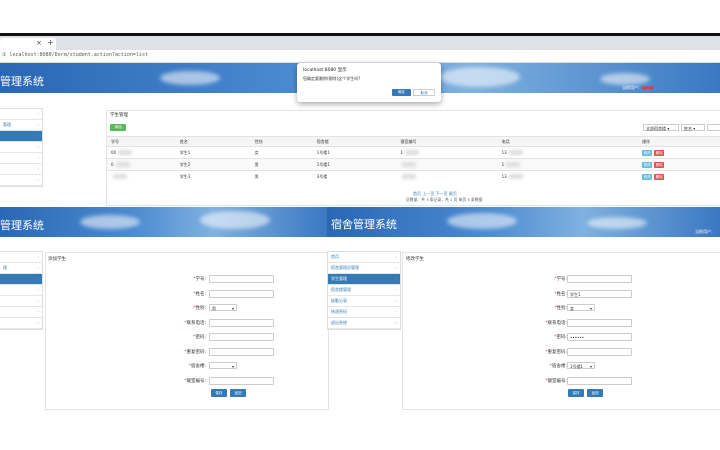 This screenshot has width=720, height=450. I want to click on sidebar-item: 首页 ›, so click(364, 257).